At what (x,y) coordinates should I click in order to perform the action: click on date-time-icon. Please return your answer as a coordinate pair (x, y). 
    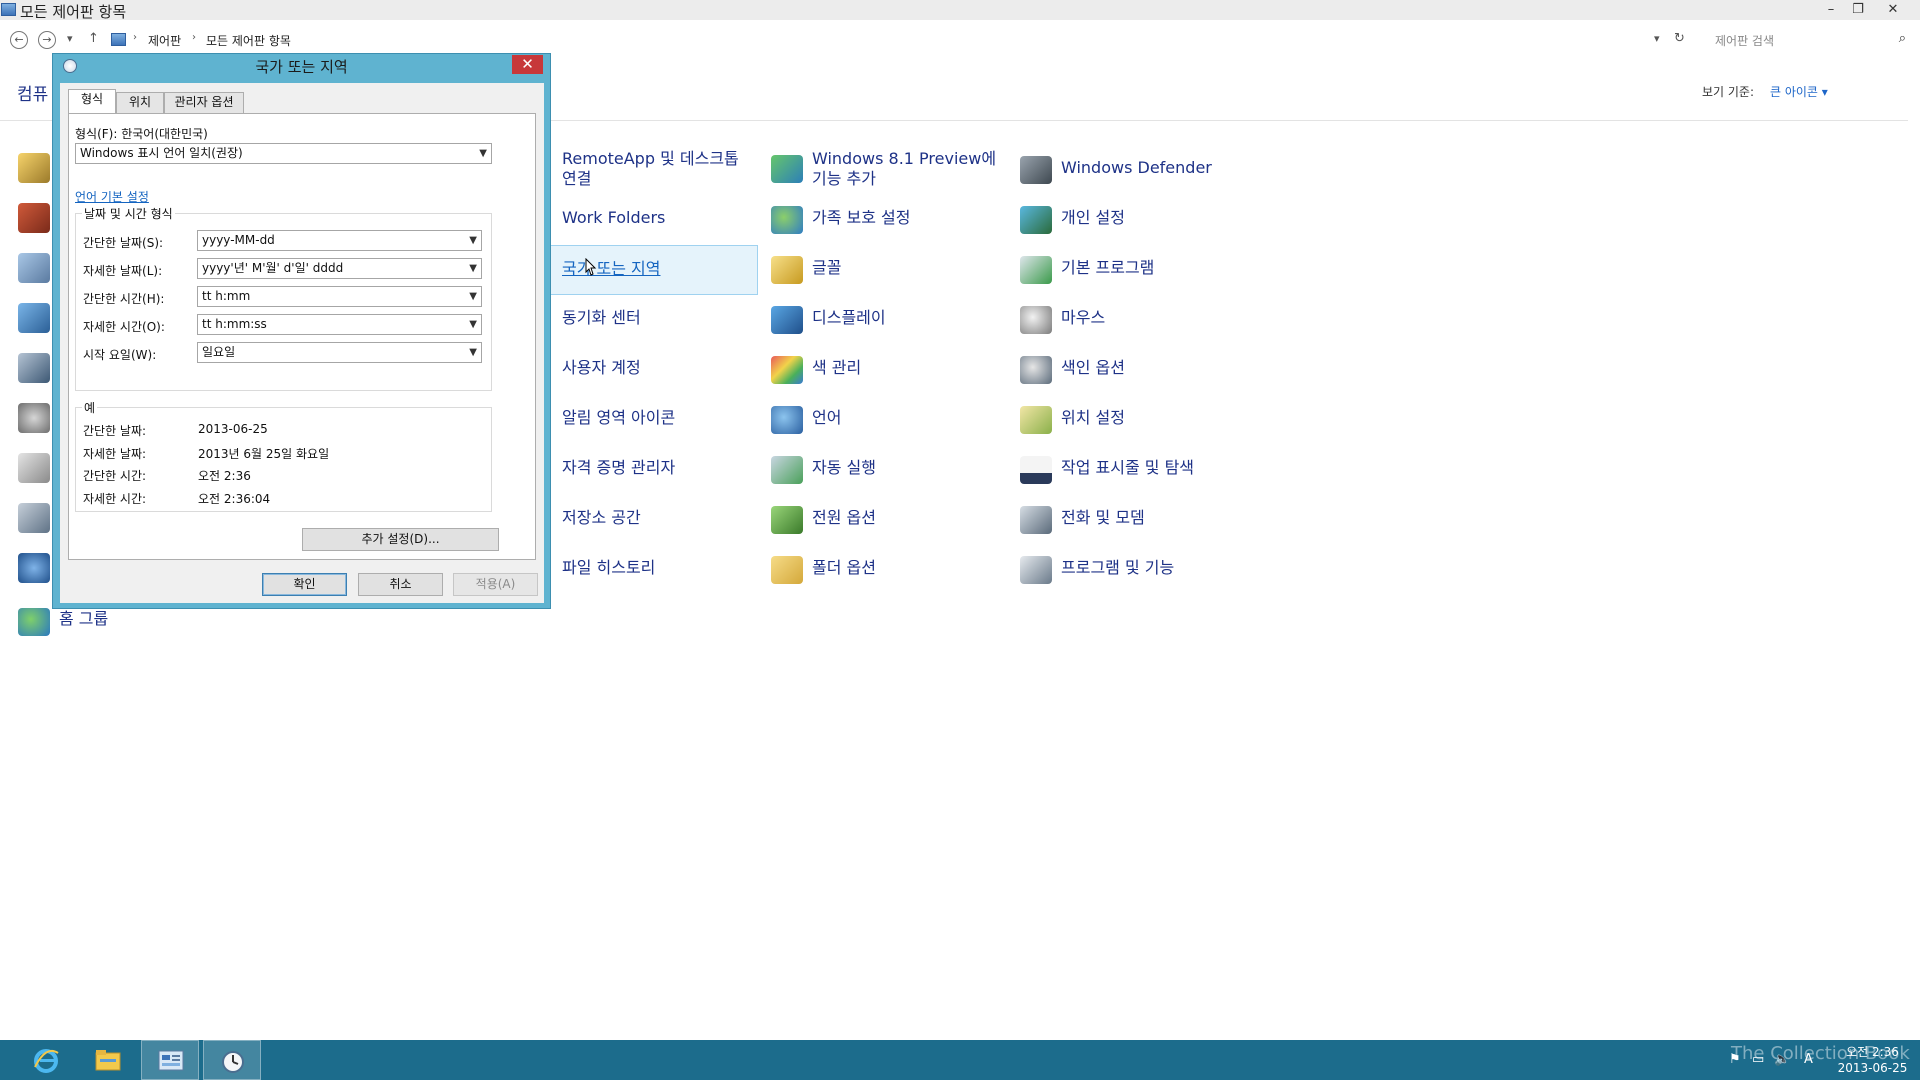
    Looking at the image, I should click on (34, 318).